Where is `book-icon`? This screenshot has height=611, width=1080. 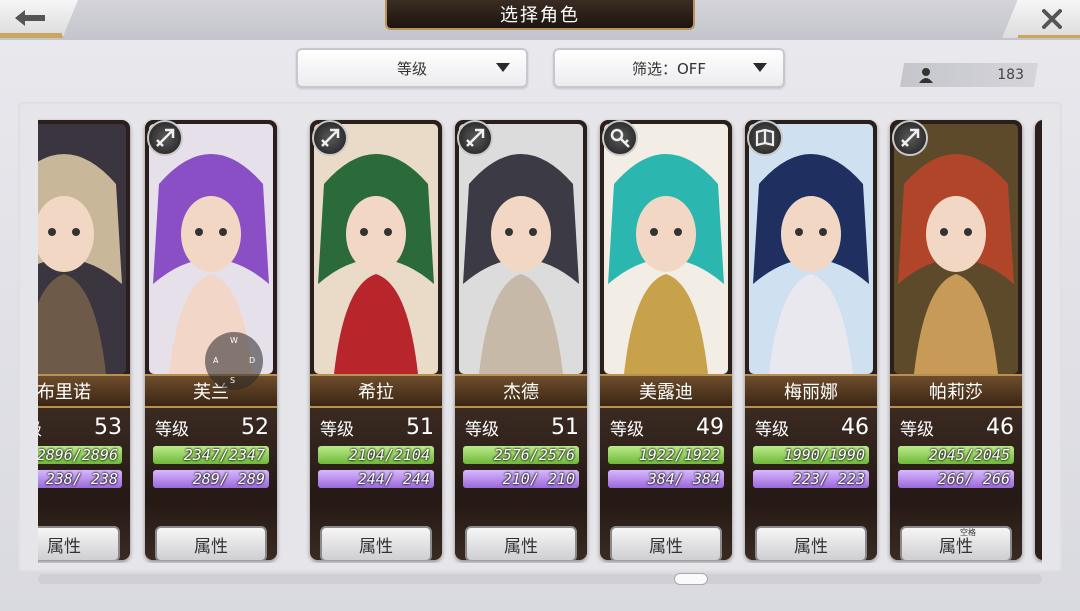 book-icon is located at coordinates (765, 138).